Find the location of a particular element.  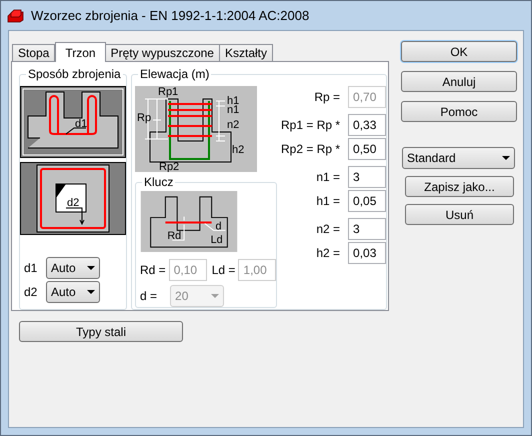

section-drawing: d1 is located at coordinates (73, 122).